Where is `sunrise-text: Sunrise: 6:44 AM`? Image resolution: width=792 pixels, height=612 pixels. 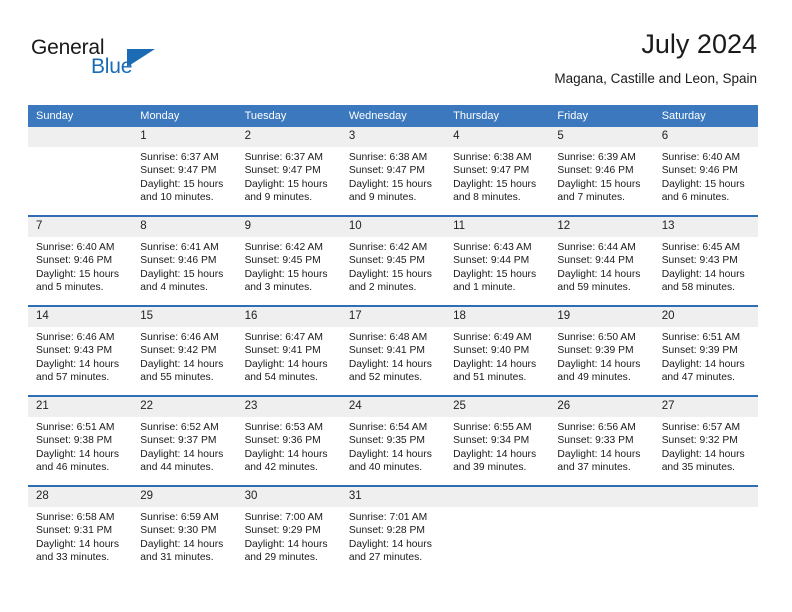
sunrise-text: Sunrise: 6:44 AM is located at coordinates (596, 247).